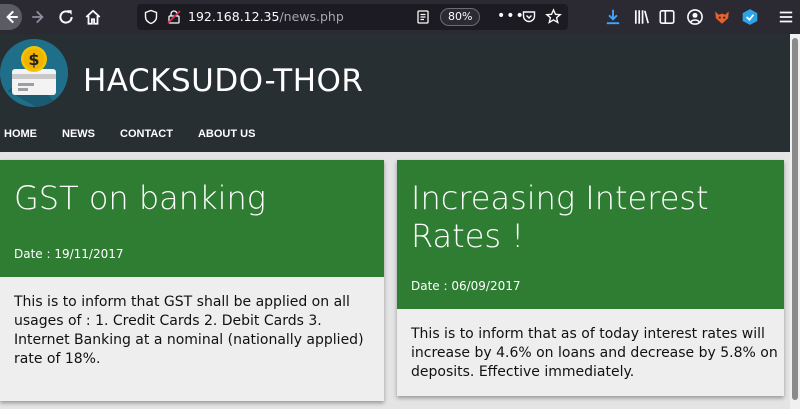 The width and height of the screenshot is (800, 409). What do you see at coordinates (560, 217) in the screenshot?
I see `card-title: Increasing Interest Rates !` at bounding box center [560, 217].